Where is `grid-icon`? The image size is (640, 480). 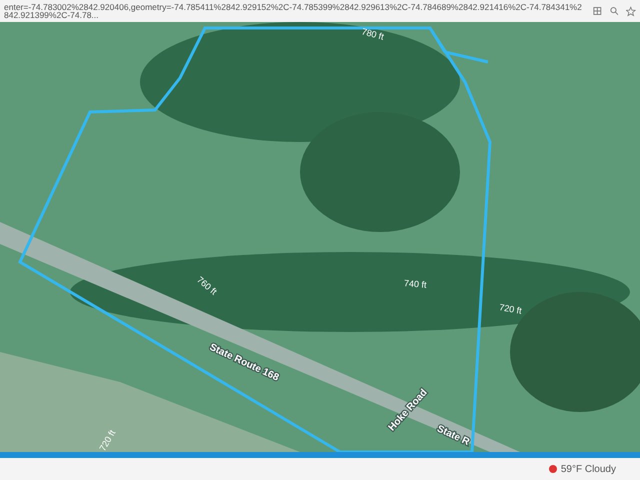 grid-icon is located at coordinates (597, 11).